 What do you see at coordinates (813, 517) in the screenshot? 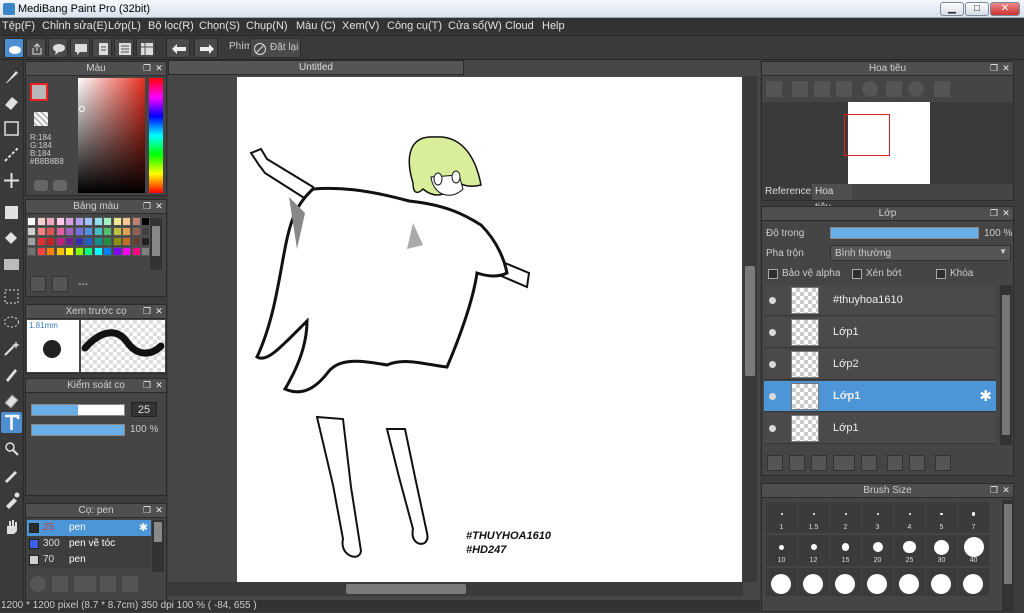
I see `brush-size-cell: 1.5` at bounding box center [813, 517].